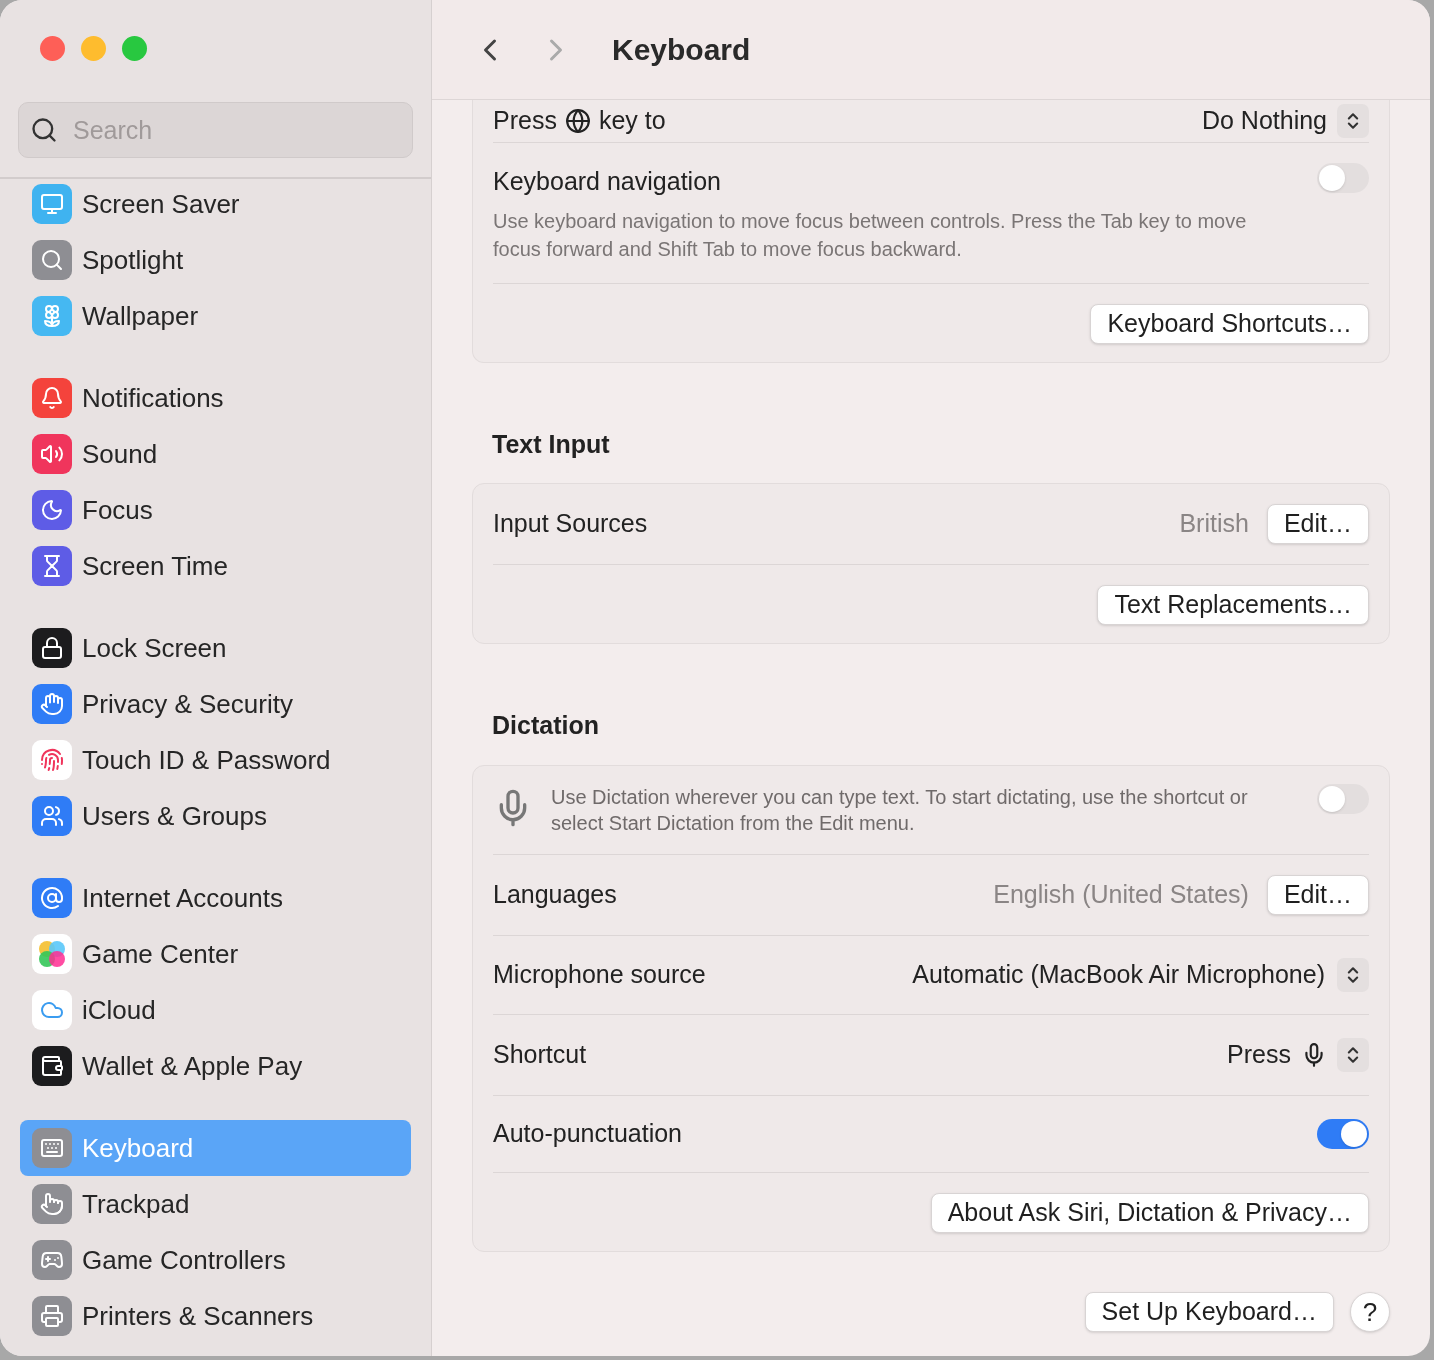 This screenshot has width=1434, height=1360. Describe the element at coordinates (215, 510) in the screenshot. I see `sidebar-item: Focus` at that location.